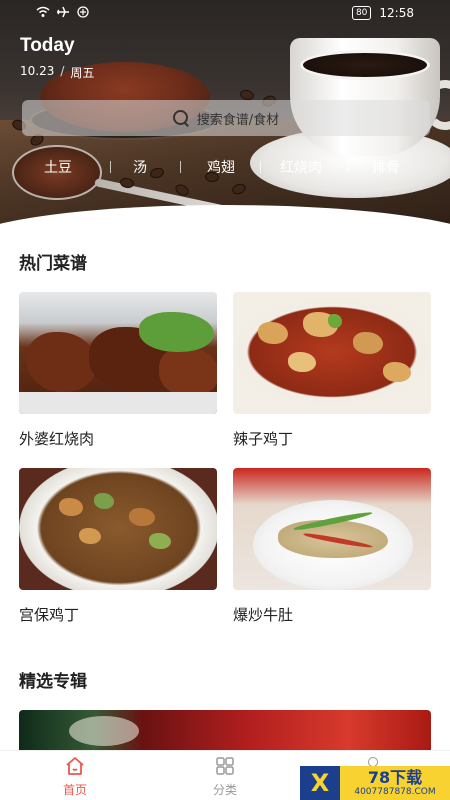  I want to click on status-right: 80 12:58, so click(382, 13).